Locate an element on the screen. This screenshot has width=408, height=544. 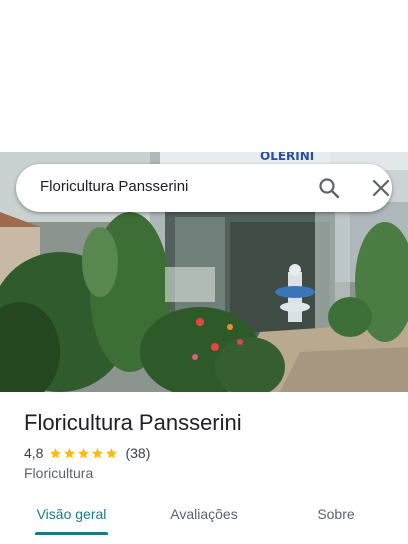
rating-stars is located at coordinates (84, 453).